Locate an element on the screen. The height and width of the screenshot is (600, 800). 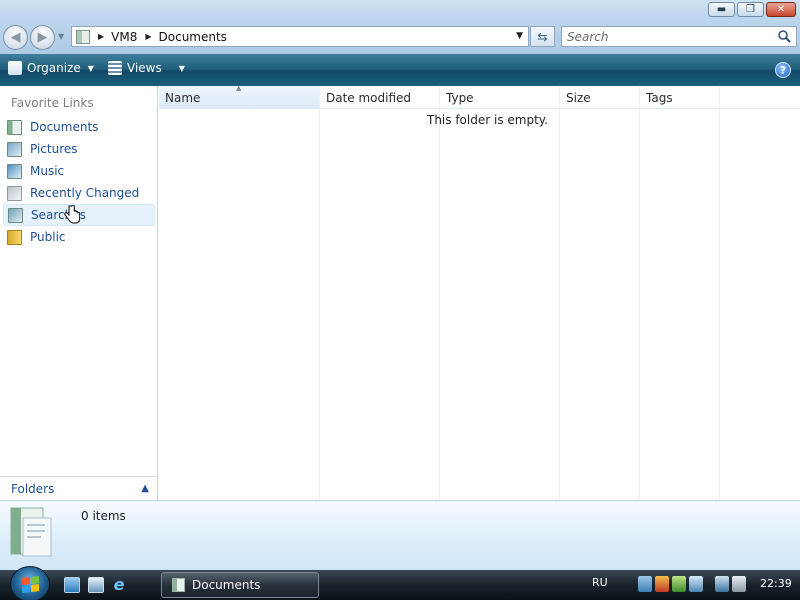
system-tray is located at coordinates (692, 584).